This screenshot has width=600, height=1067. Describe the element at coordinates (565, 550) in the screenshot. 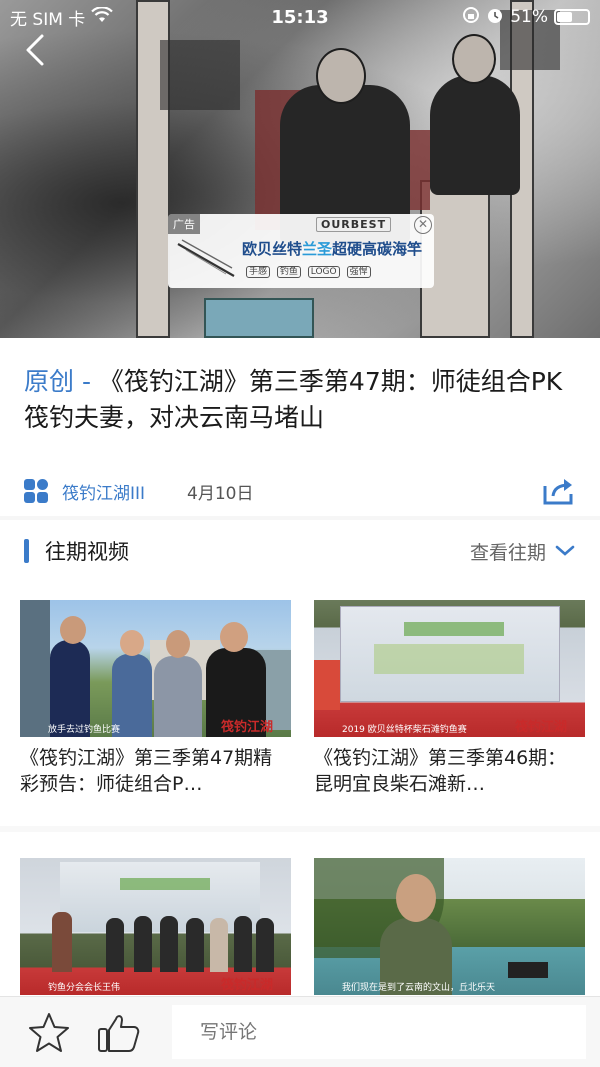

I see `chevron-down-icon` at that location.